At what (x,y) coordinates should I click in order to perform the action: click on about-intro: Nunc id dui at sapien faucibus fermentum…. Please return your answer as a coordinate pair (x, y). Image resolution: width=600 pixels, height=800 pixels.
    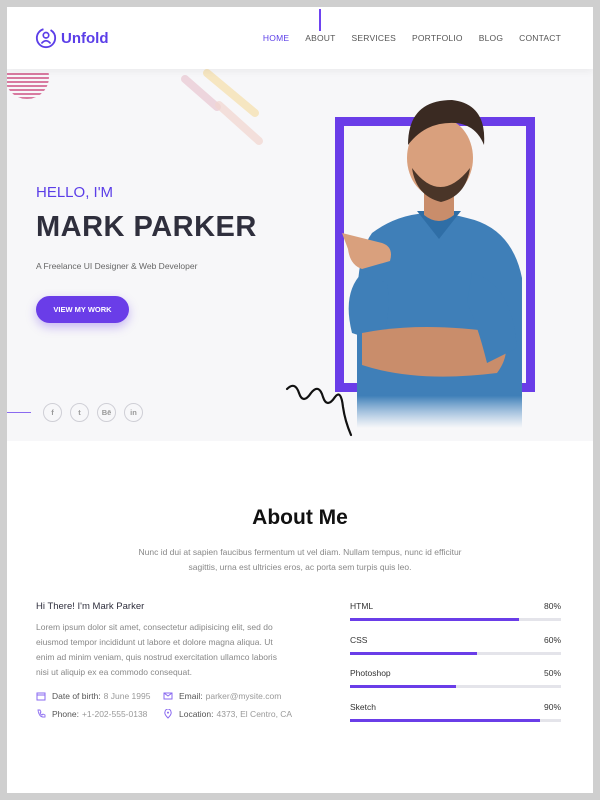
    Looking at the image, I should click on (300, 559).